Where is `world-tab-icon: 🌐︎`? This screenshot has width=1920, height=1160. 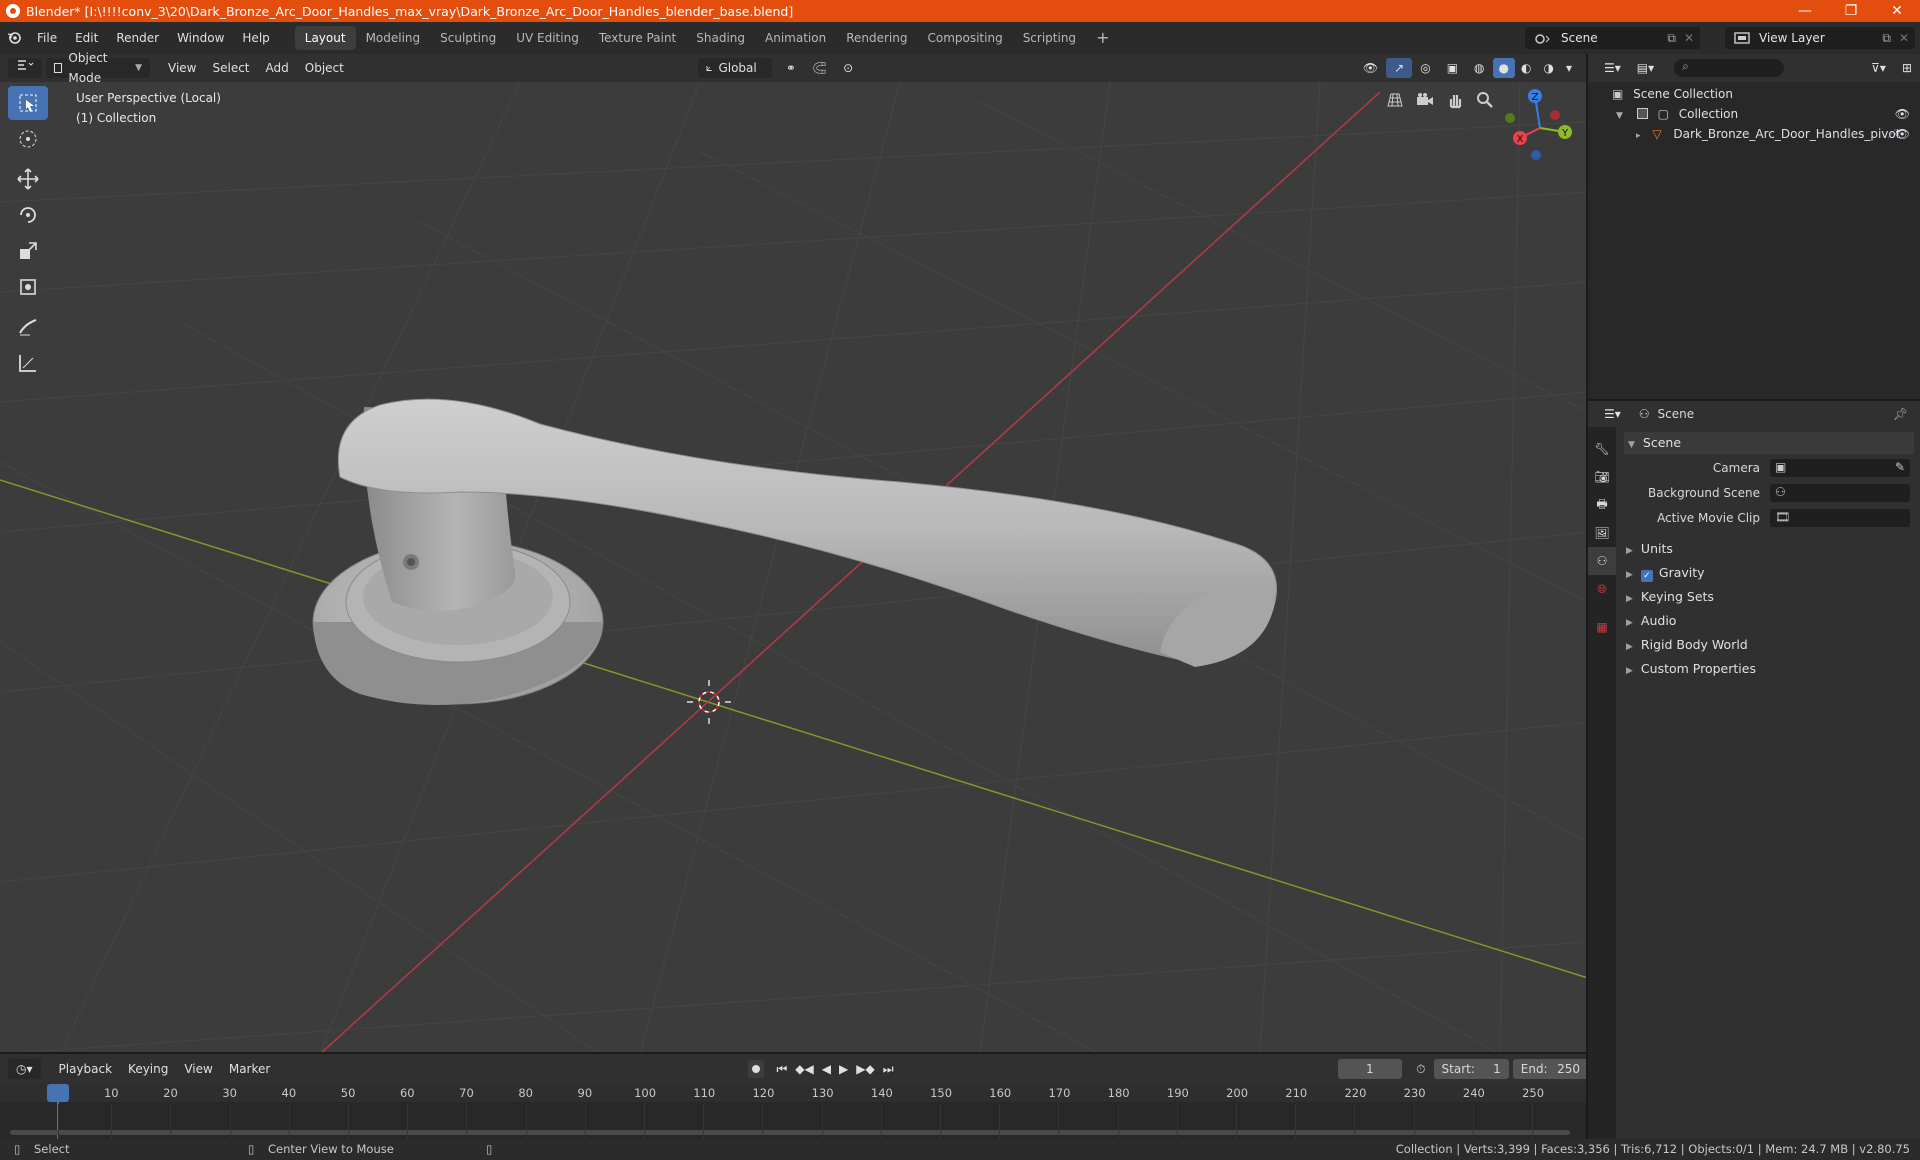
world-tab-icon: 🌐︎ is located at coordinates (1602, 589).